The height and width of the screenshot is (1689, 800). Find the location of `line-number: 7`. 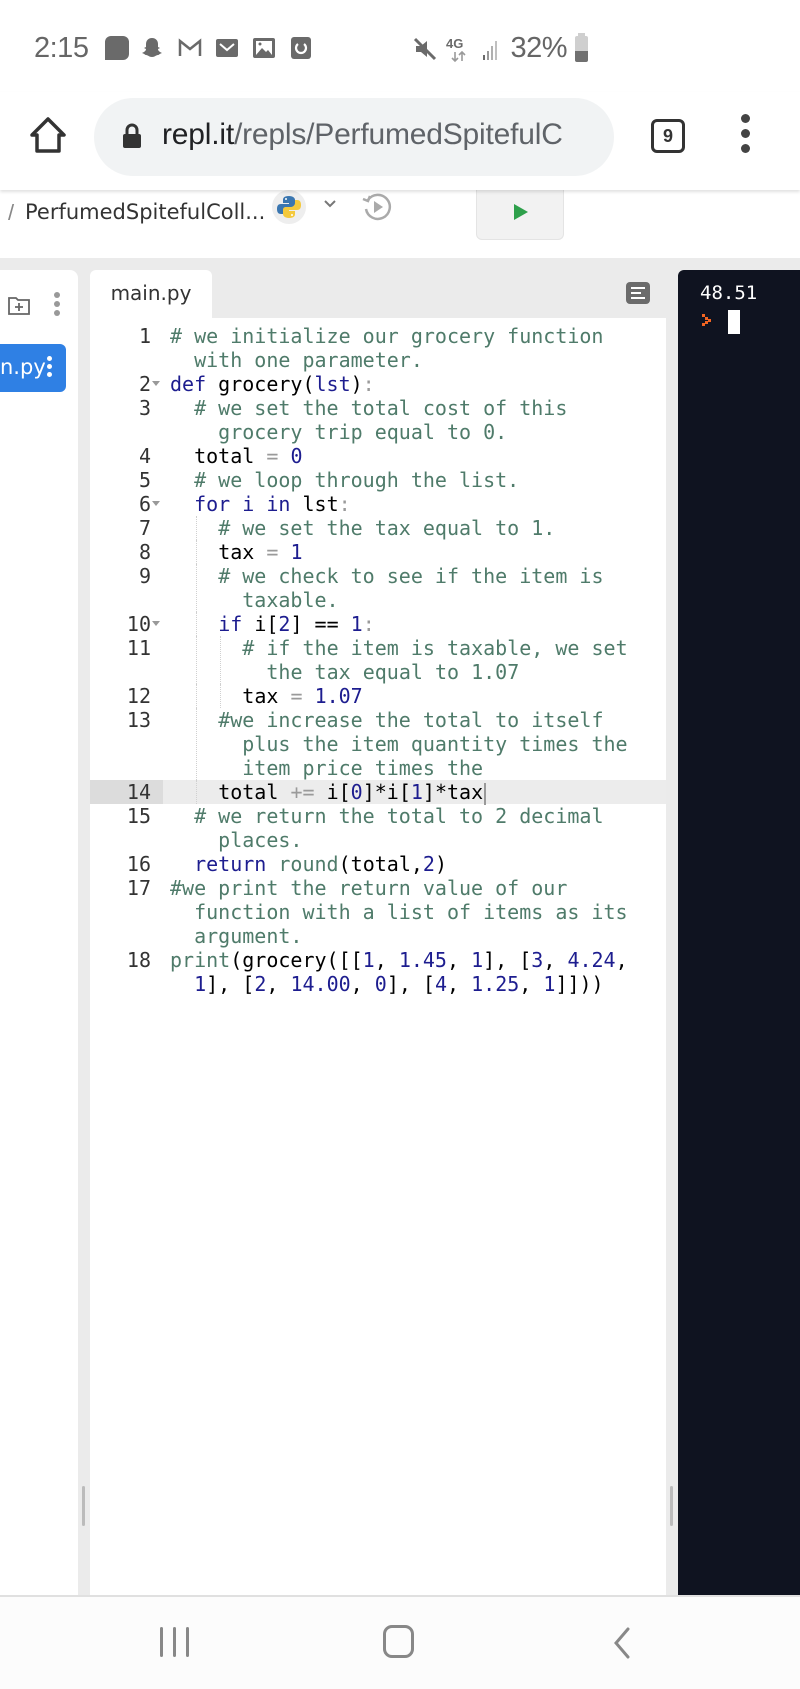

line-number: 7 is located at coordinates (144, 528).